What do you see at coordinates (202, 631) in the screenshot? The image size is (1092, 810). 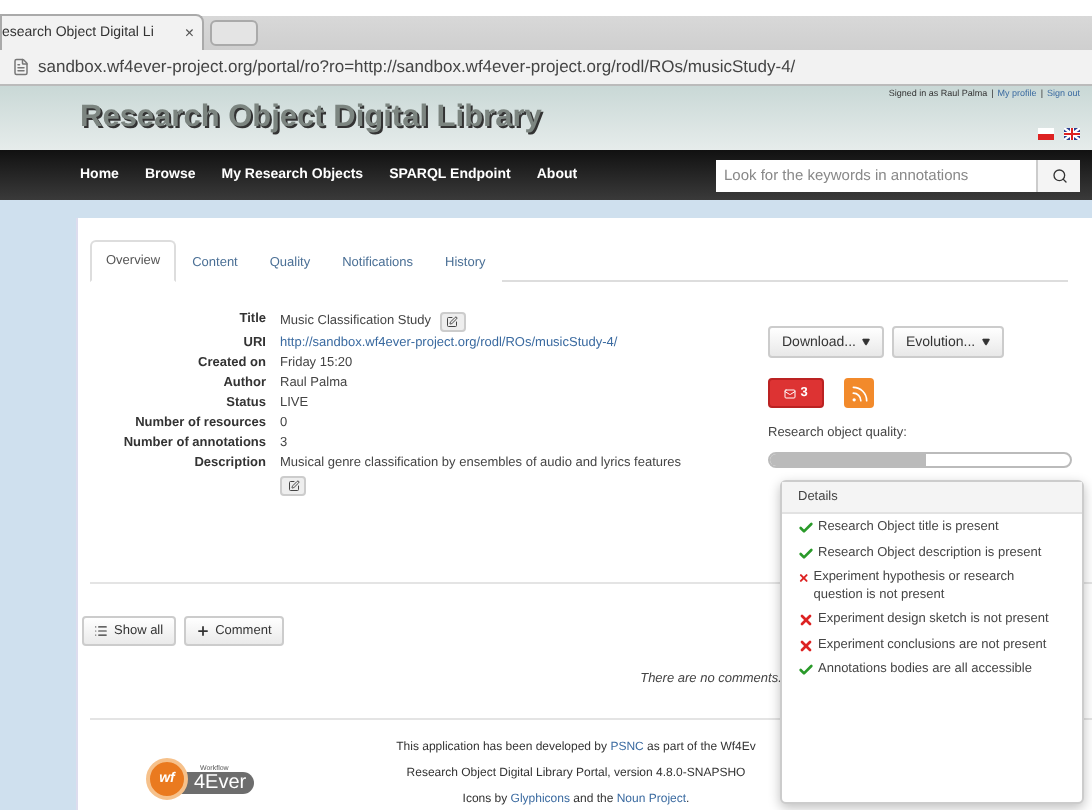 I see `plus-icon` at bounding box center [202, 631].